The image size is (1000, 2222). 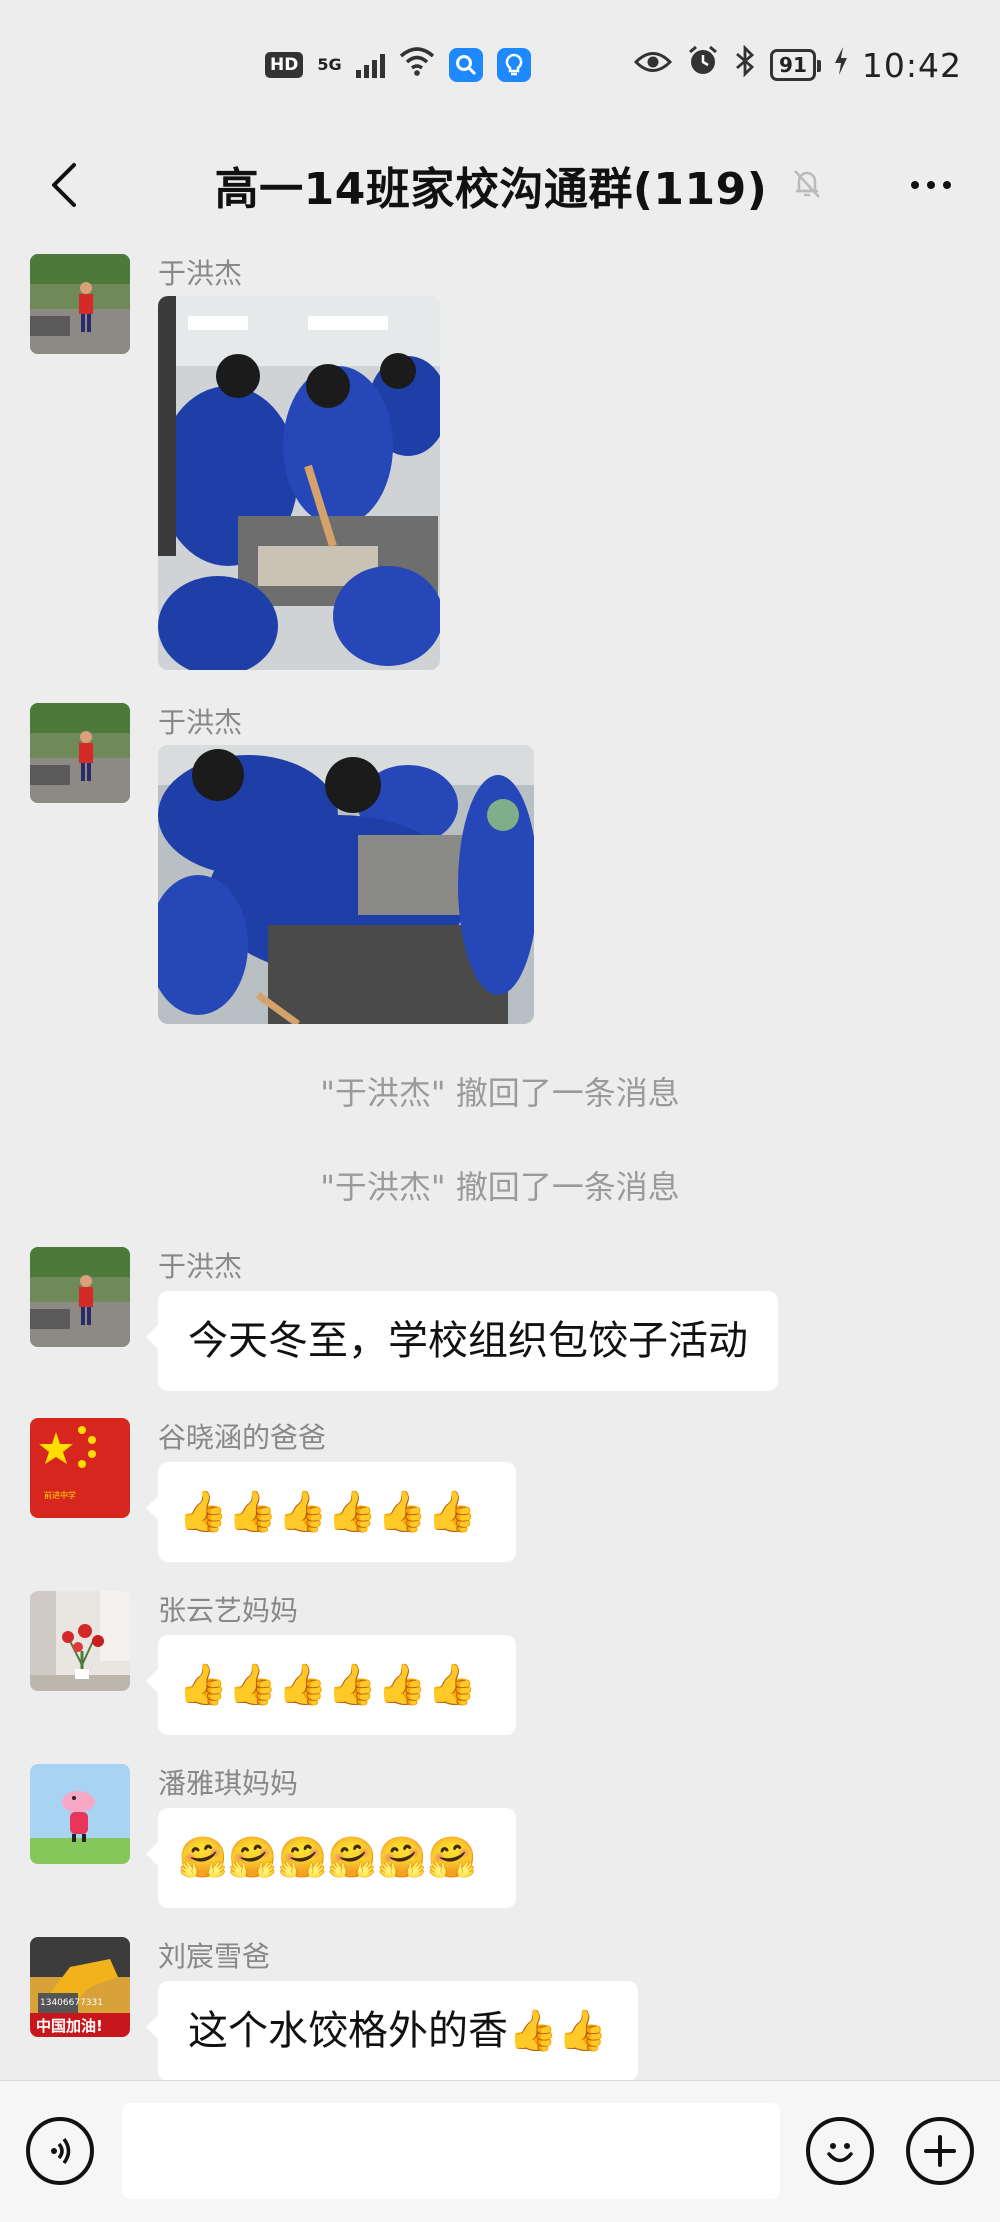 What do you see at coordinates (60, 1495) in the screenshot?
I see `flag-caption: 前进中学` at bounding box center [60, 1495].